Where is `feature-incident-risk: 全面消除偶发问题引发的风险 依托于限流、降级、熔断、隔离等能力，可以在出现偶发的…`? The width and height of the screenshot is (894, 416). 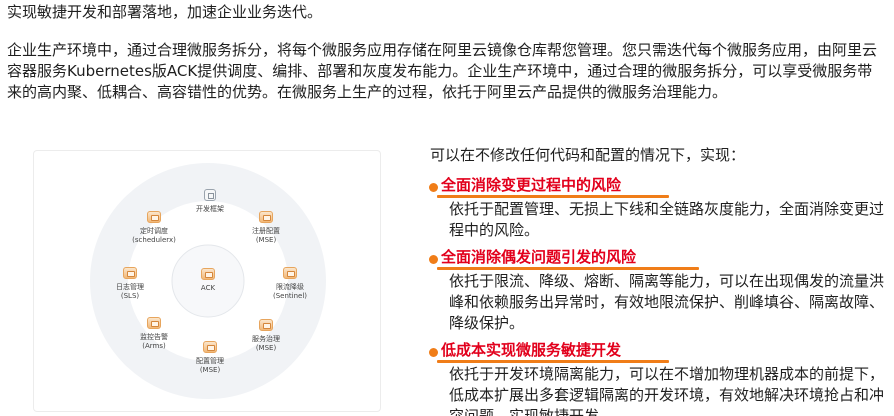 feature-incident-risk: 全面消除偶发问题引发的风险 依托于限流、降级、熔断、隔离等能力，可以在出现偶发的… is located at coordinates (657, 289).